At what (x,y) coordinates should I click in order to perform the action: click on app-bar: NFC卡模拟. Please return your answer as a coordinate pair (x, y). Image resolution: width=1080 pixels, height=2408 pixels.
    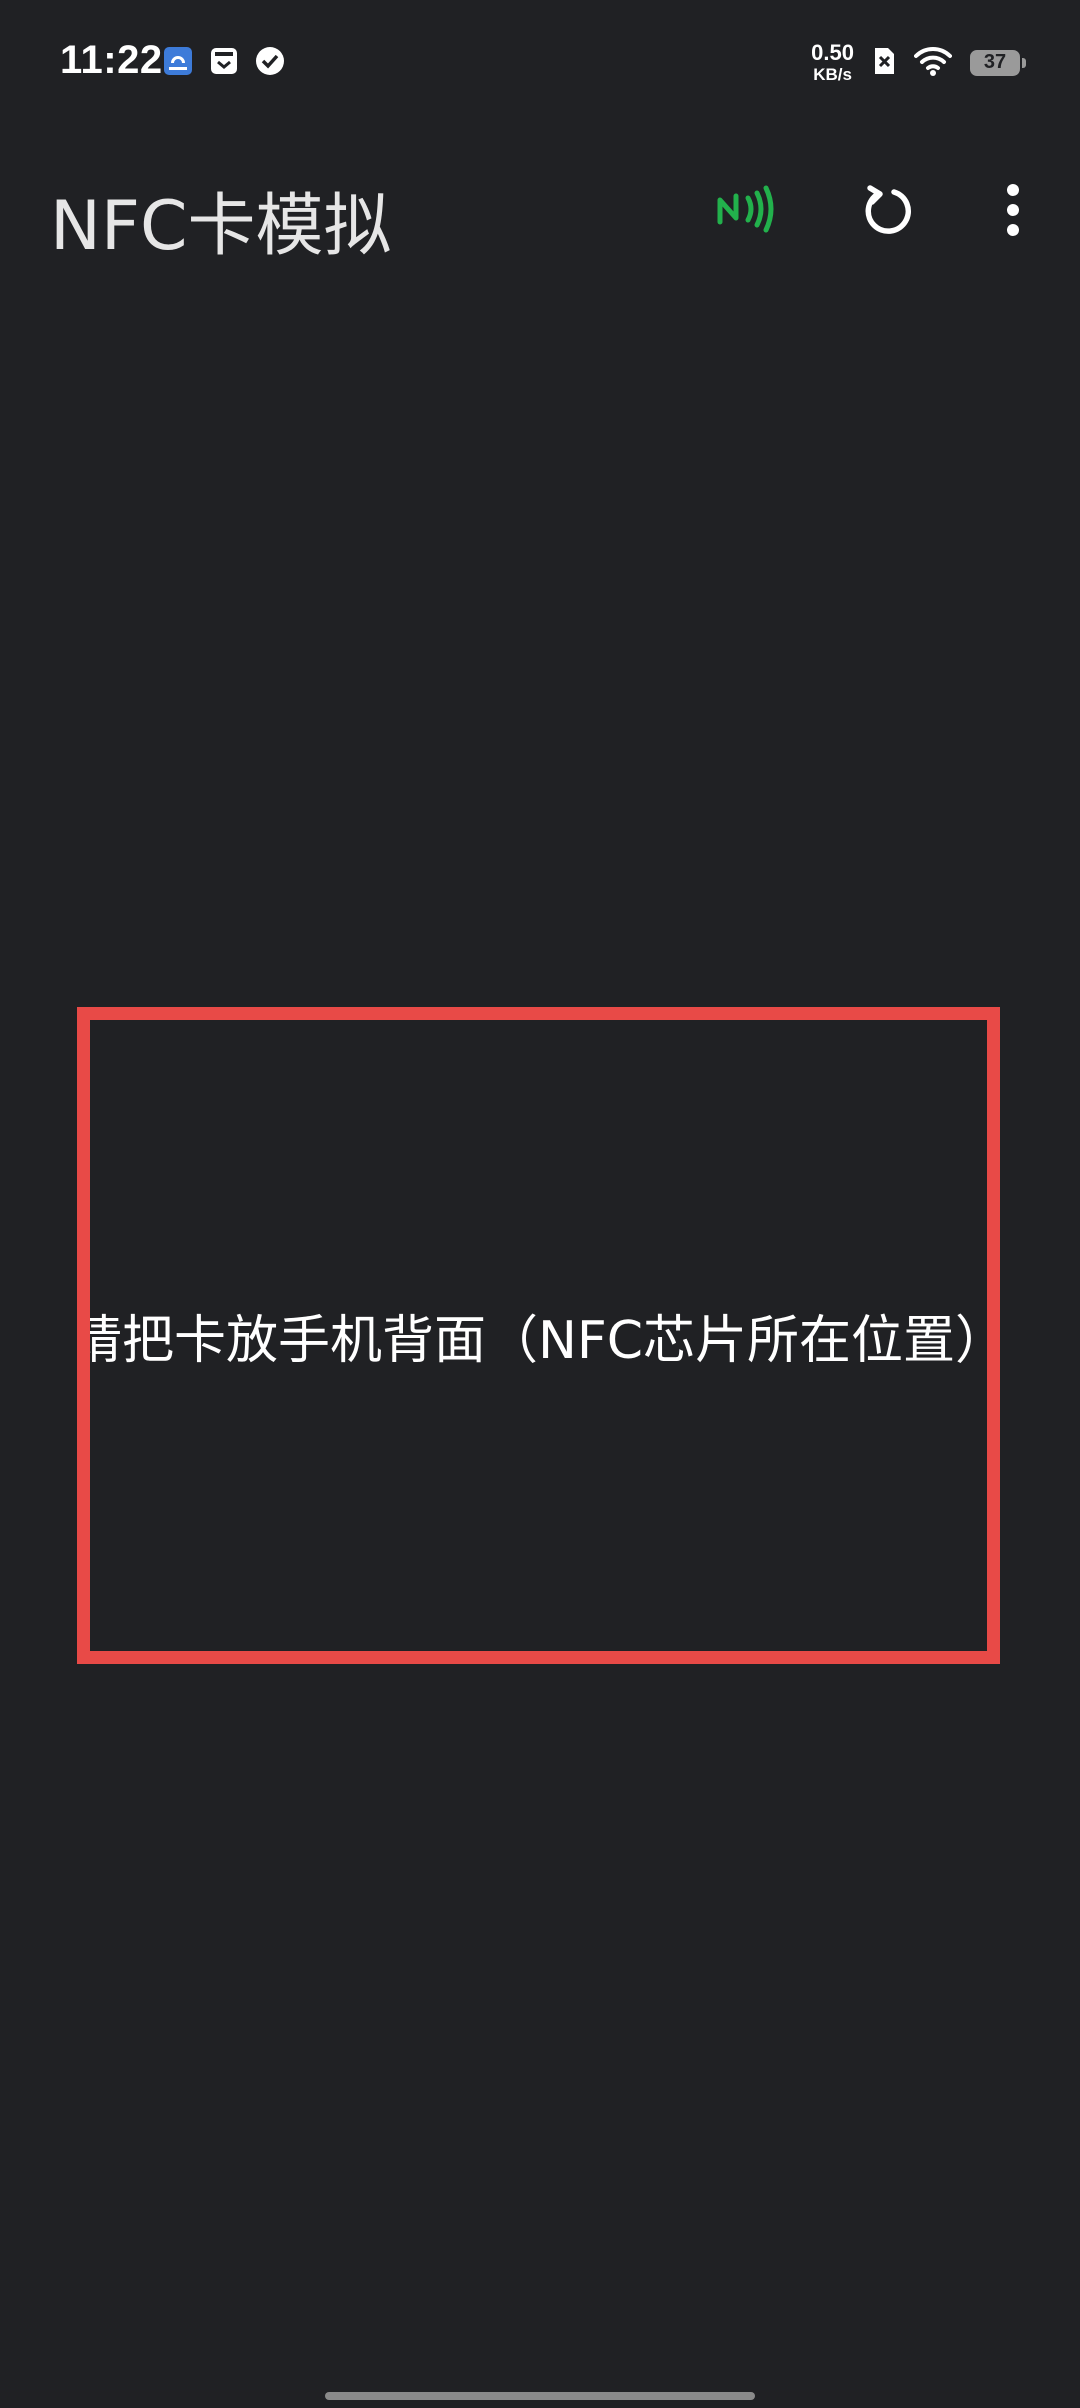
    Looking at the image, I should click on (540, 210).